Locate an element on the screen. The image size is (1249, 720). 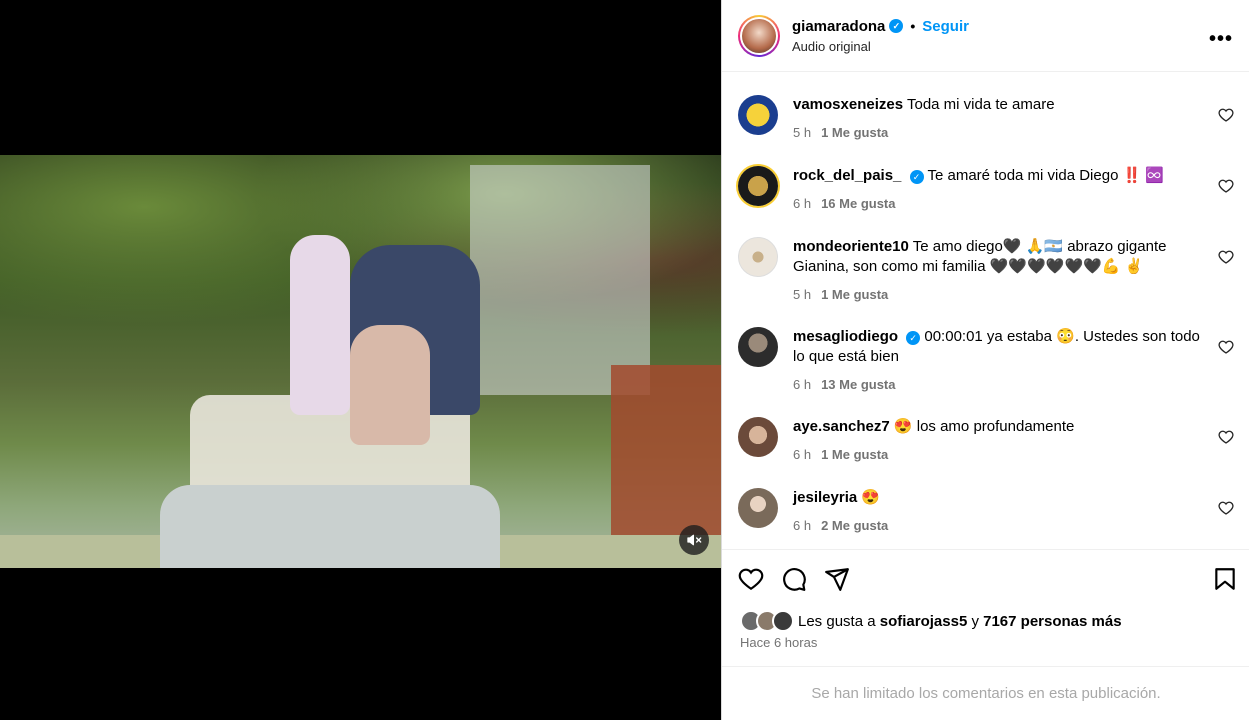
author-avatar is located at coordinates (759, 35).